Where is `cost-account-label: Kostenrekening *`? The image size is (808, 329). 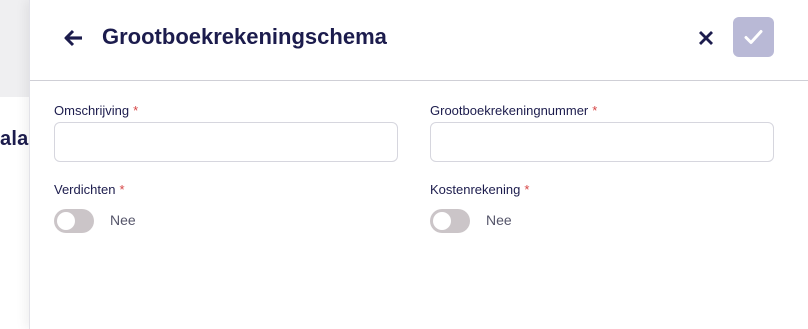
cost-account-label: Kostenrekening * is located at coordinates (479, 189).